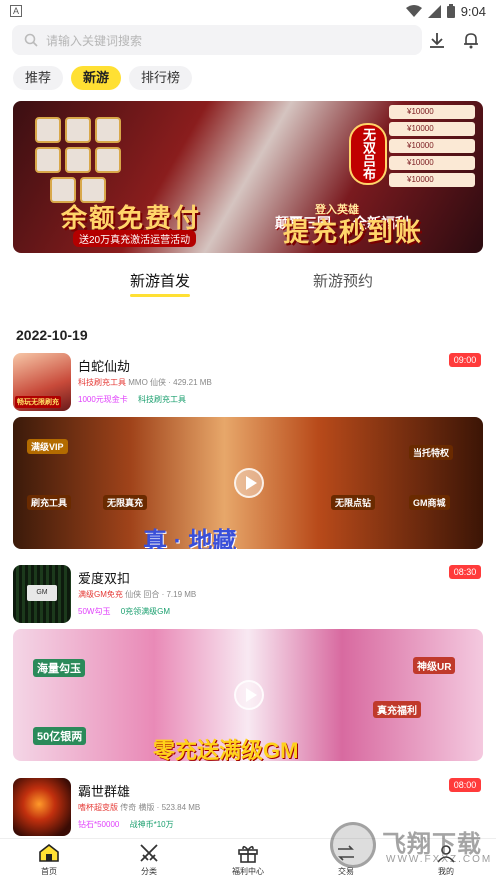 The width and height of the screenshot is (496, 881). What do you see at coordinates (439, 859) in the screenshot?
I see `watermark-url: WWW.FXXZ.COM` at bounding box center [439, 859].